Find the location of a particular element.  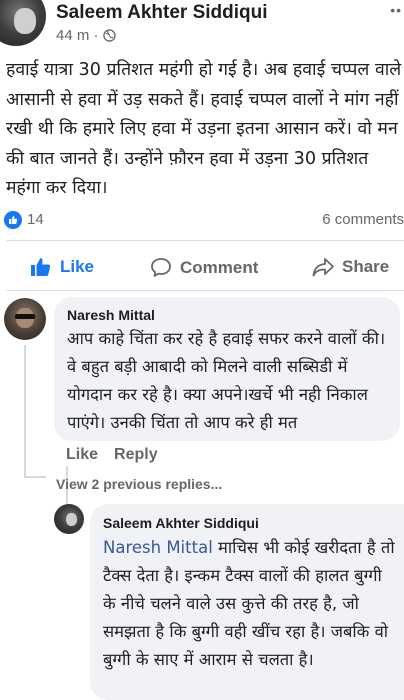

post-author-name: Saleem Akhter Siddiqui is located at coordinates (162, 13).